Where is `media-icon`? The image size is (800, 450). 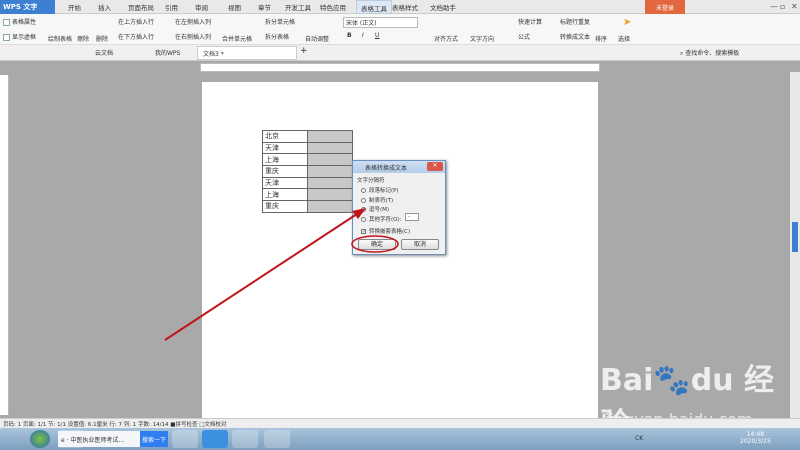
media-icon is located at coordinates (245, 439).